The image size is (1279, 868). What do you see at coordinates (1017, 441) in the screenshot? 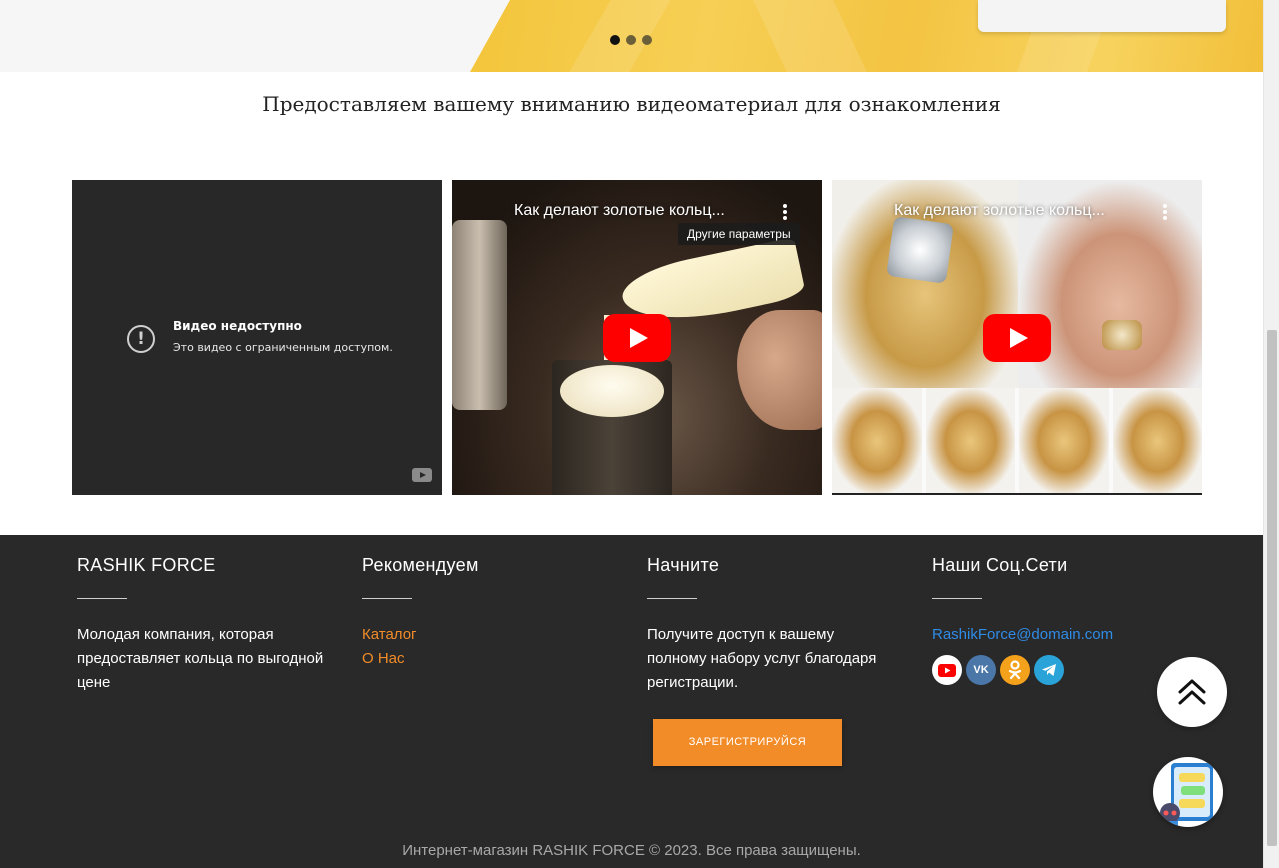
I see `video-thumbnail-ring-strip` at bounding box center [1017, 441].